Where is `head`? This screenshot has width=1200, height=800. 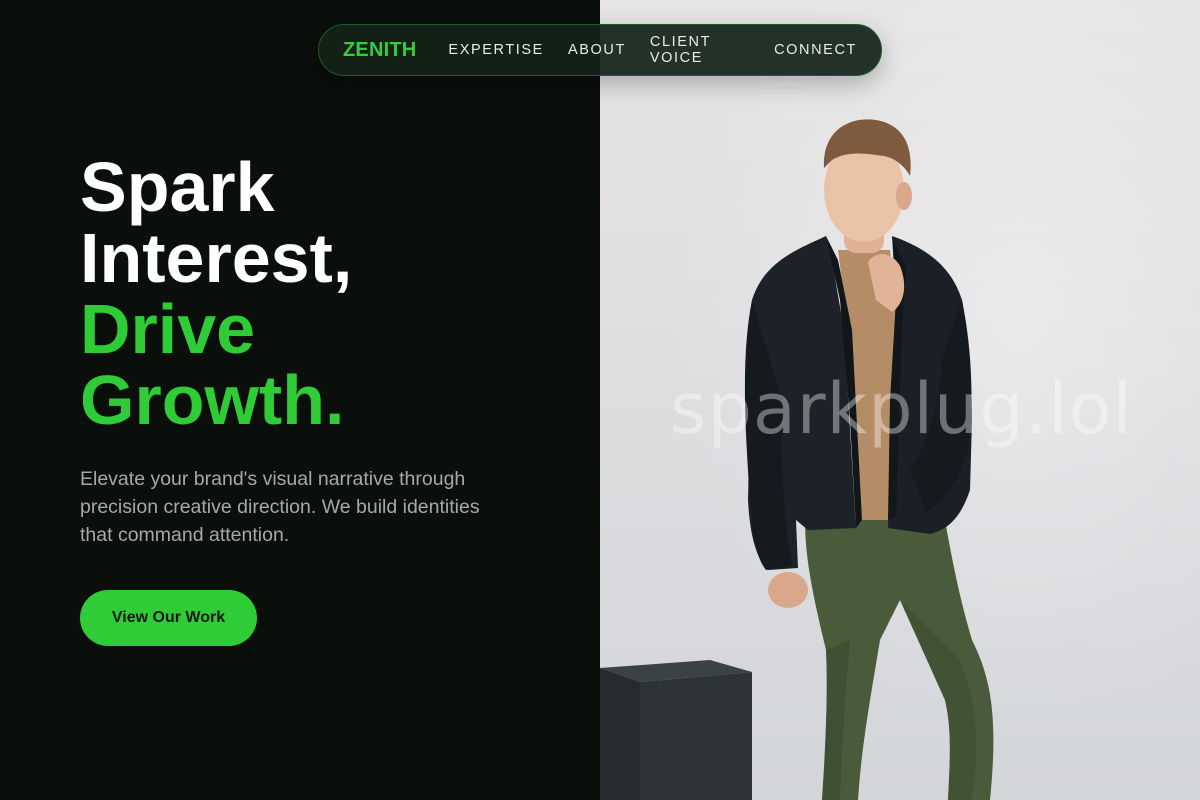
head is located at coordinates (867, 186).